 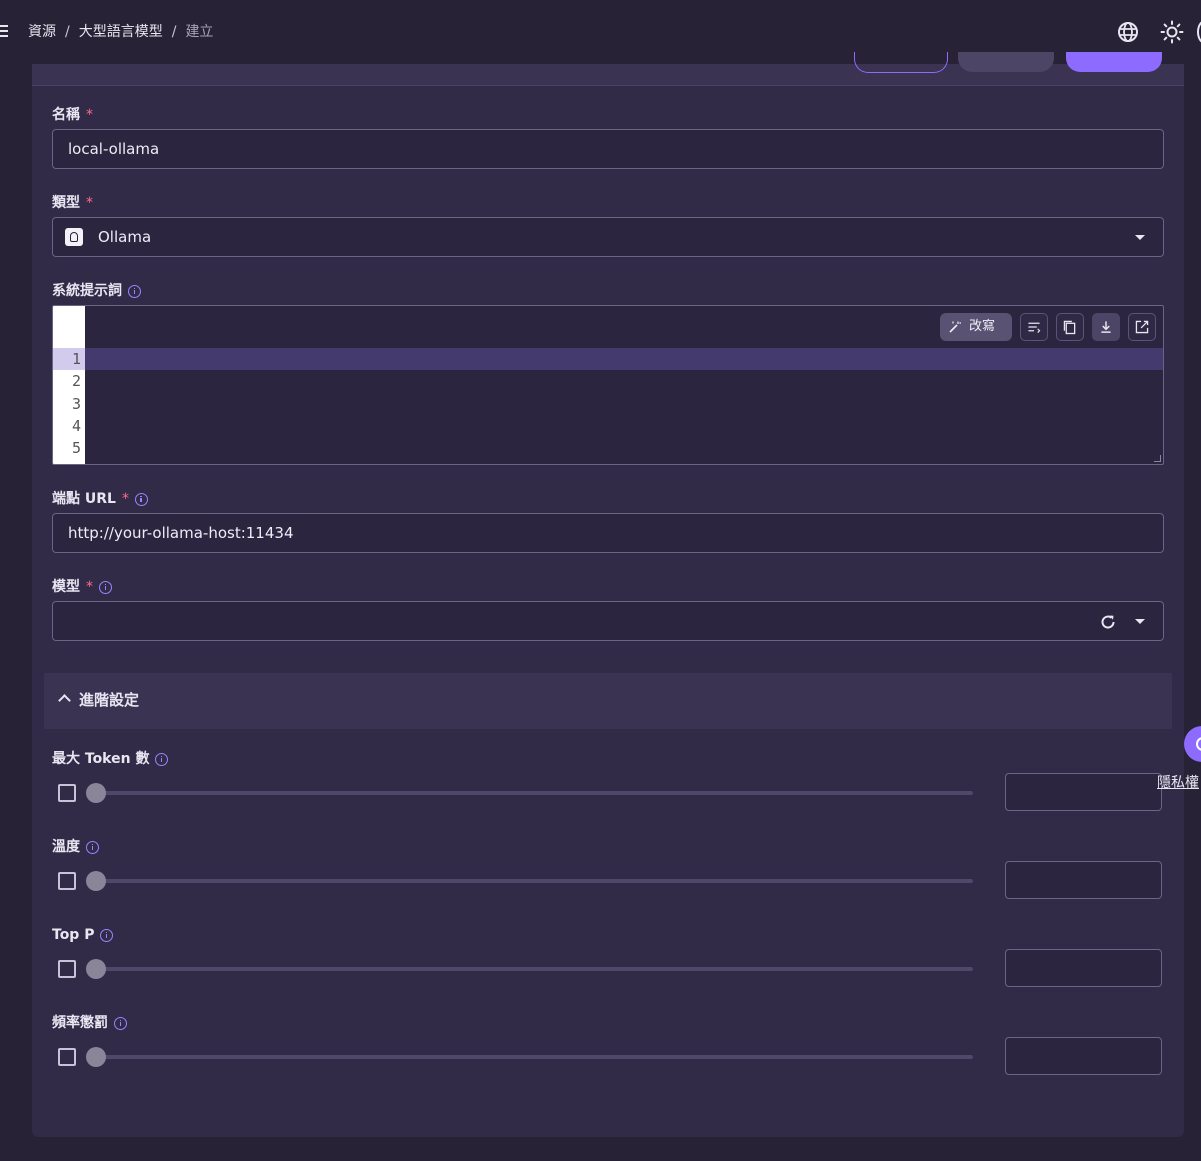 I want to click on type-label-text: 類型, so click(x=66, y=203).